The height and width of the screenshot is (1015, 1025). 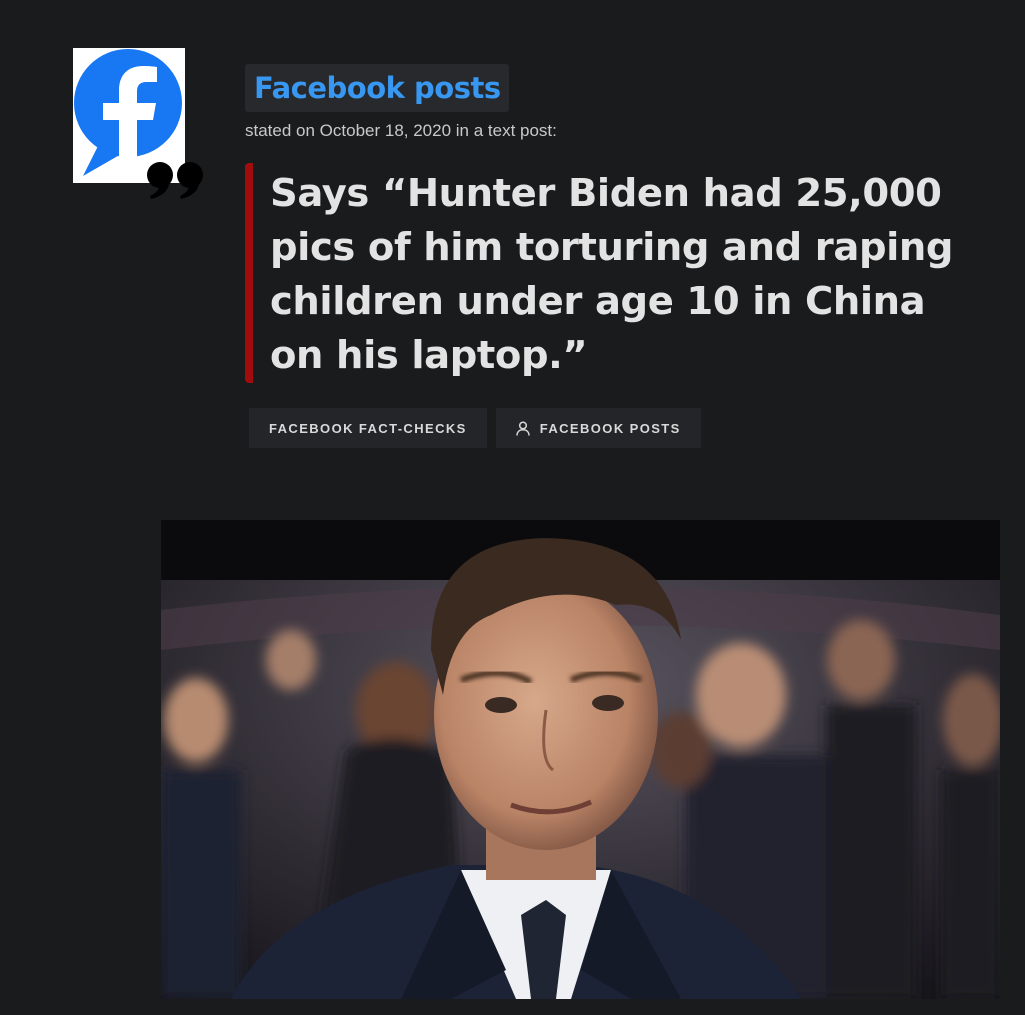 I want to click on speaker-name-badge: Facebook posts, so click(x=377, y=88).